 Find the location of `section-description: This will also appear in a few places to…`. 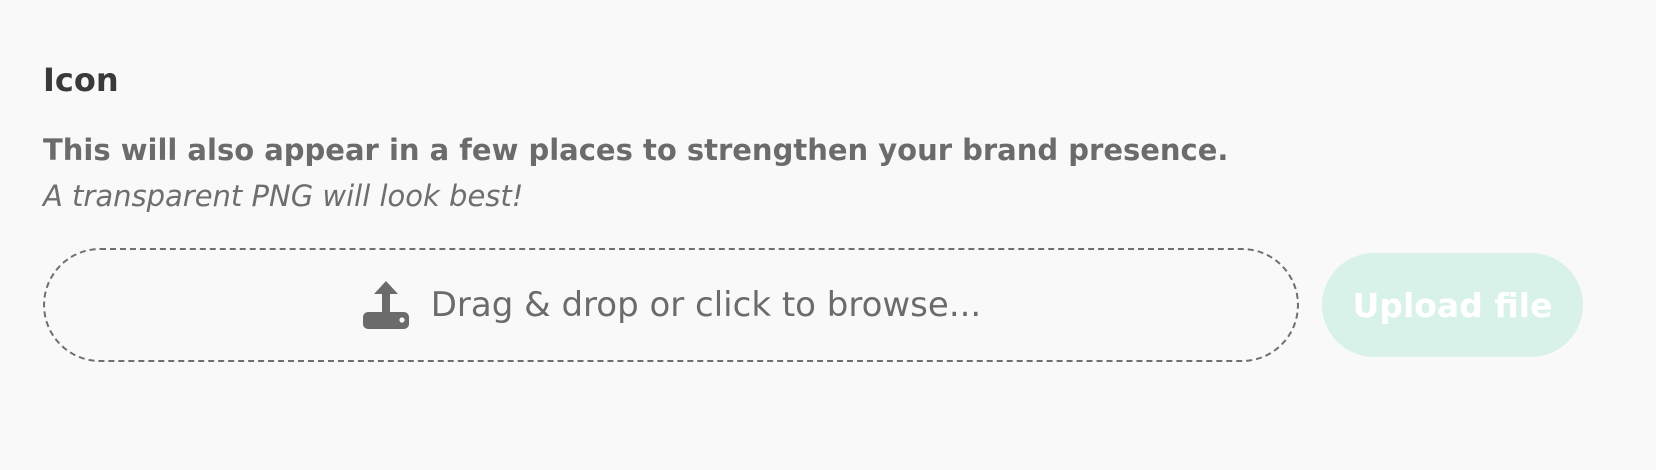

section-description: This will also appear in a few places to… is located at coordinates (636, 150).